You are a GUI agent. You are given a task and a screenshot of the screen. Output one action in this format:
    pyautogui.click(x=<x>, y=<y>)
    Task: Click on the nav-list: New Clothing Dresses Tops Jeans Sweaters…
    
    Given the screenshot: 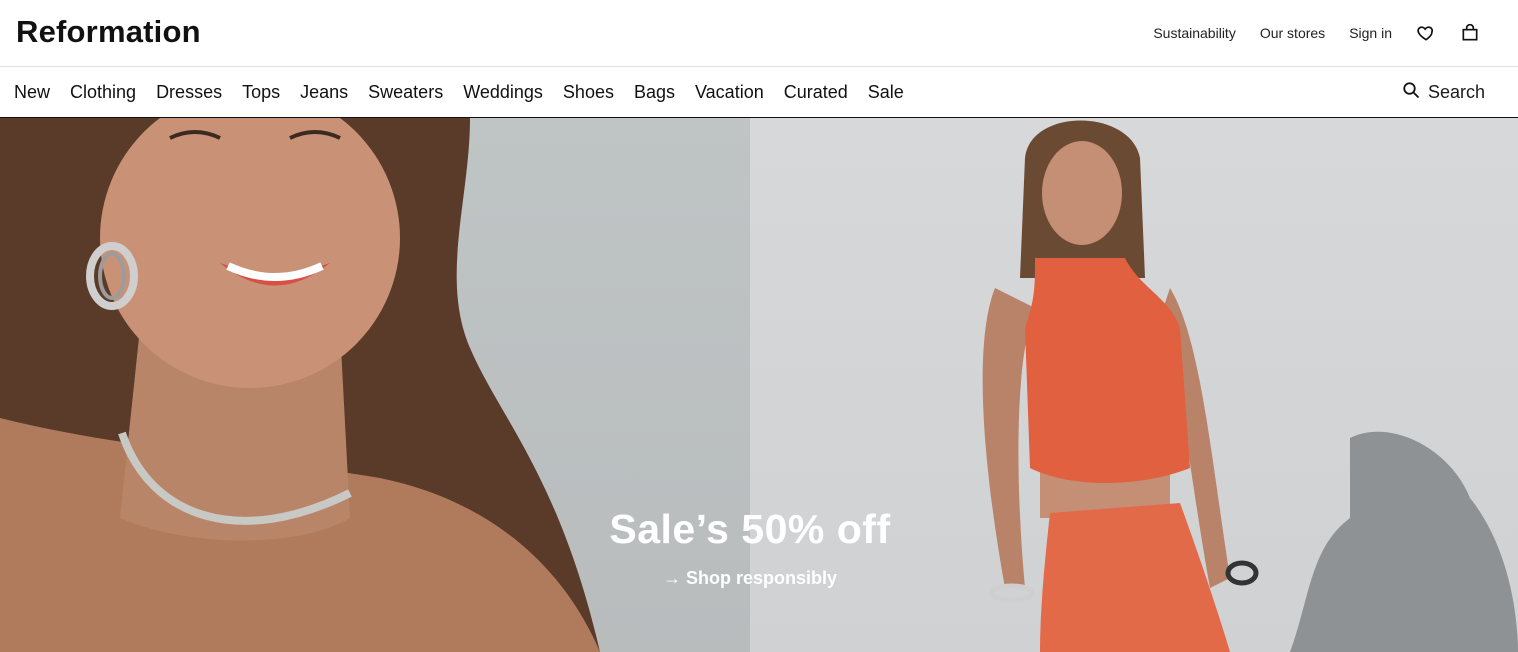 What is the action you would take?
    pyautogui.click(x=459, y=92)
    